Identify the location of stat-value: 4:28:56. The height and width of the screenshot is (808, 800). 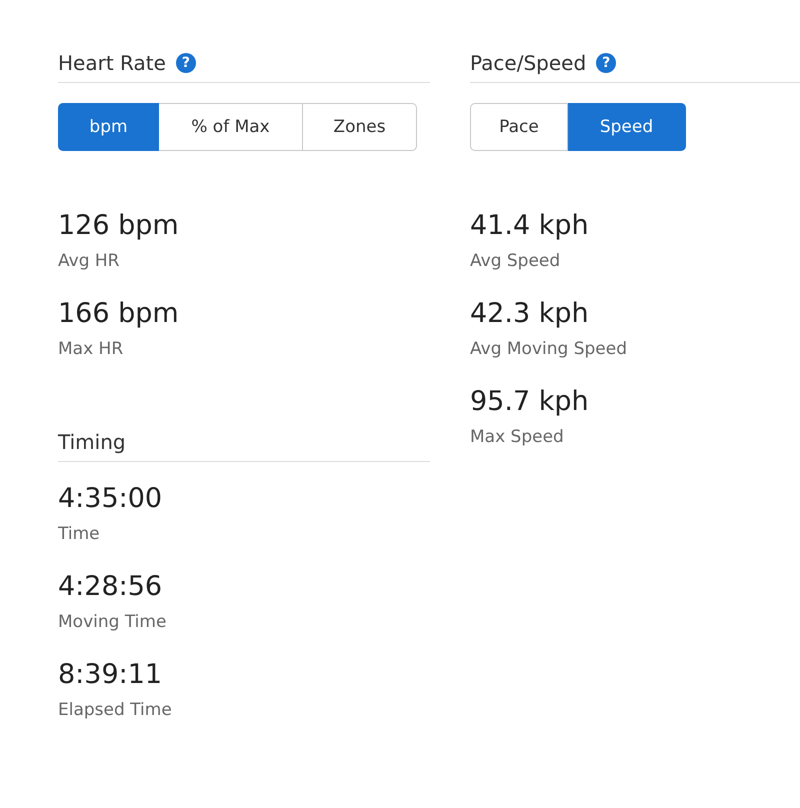
(110, 587).